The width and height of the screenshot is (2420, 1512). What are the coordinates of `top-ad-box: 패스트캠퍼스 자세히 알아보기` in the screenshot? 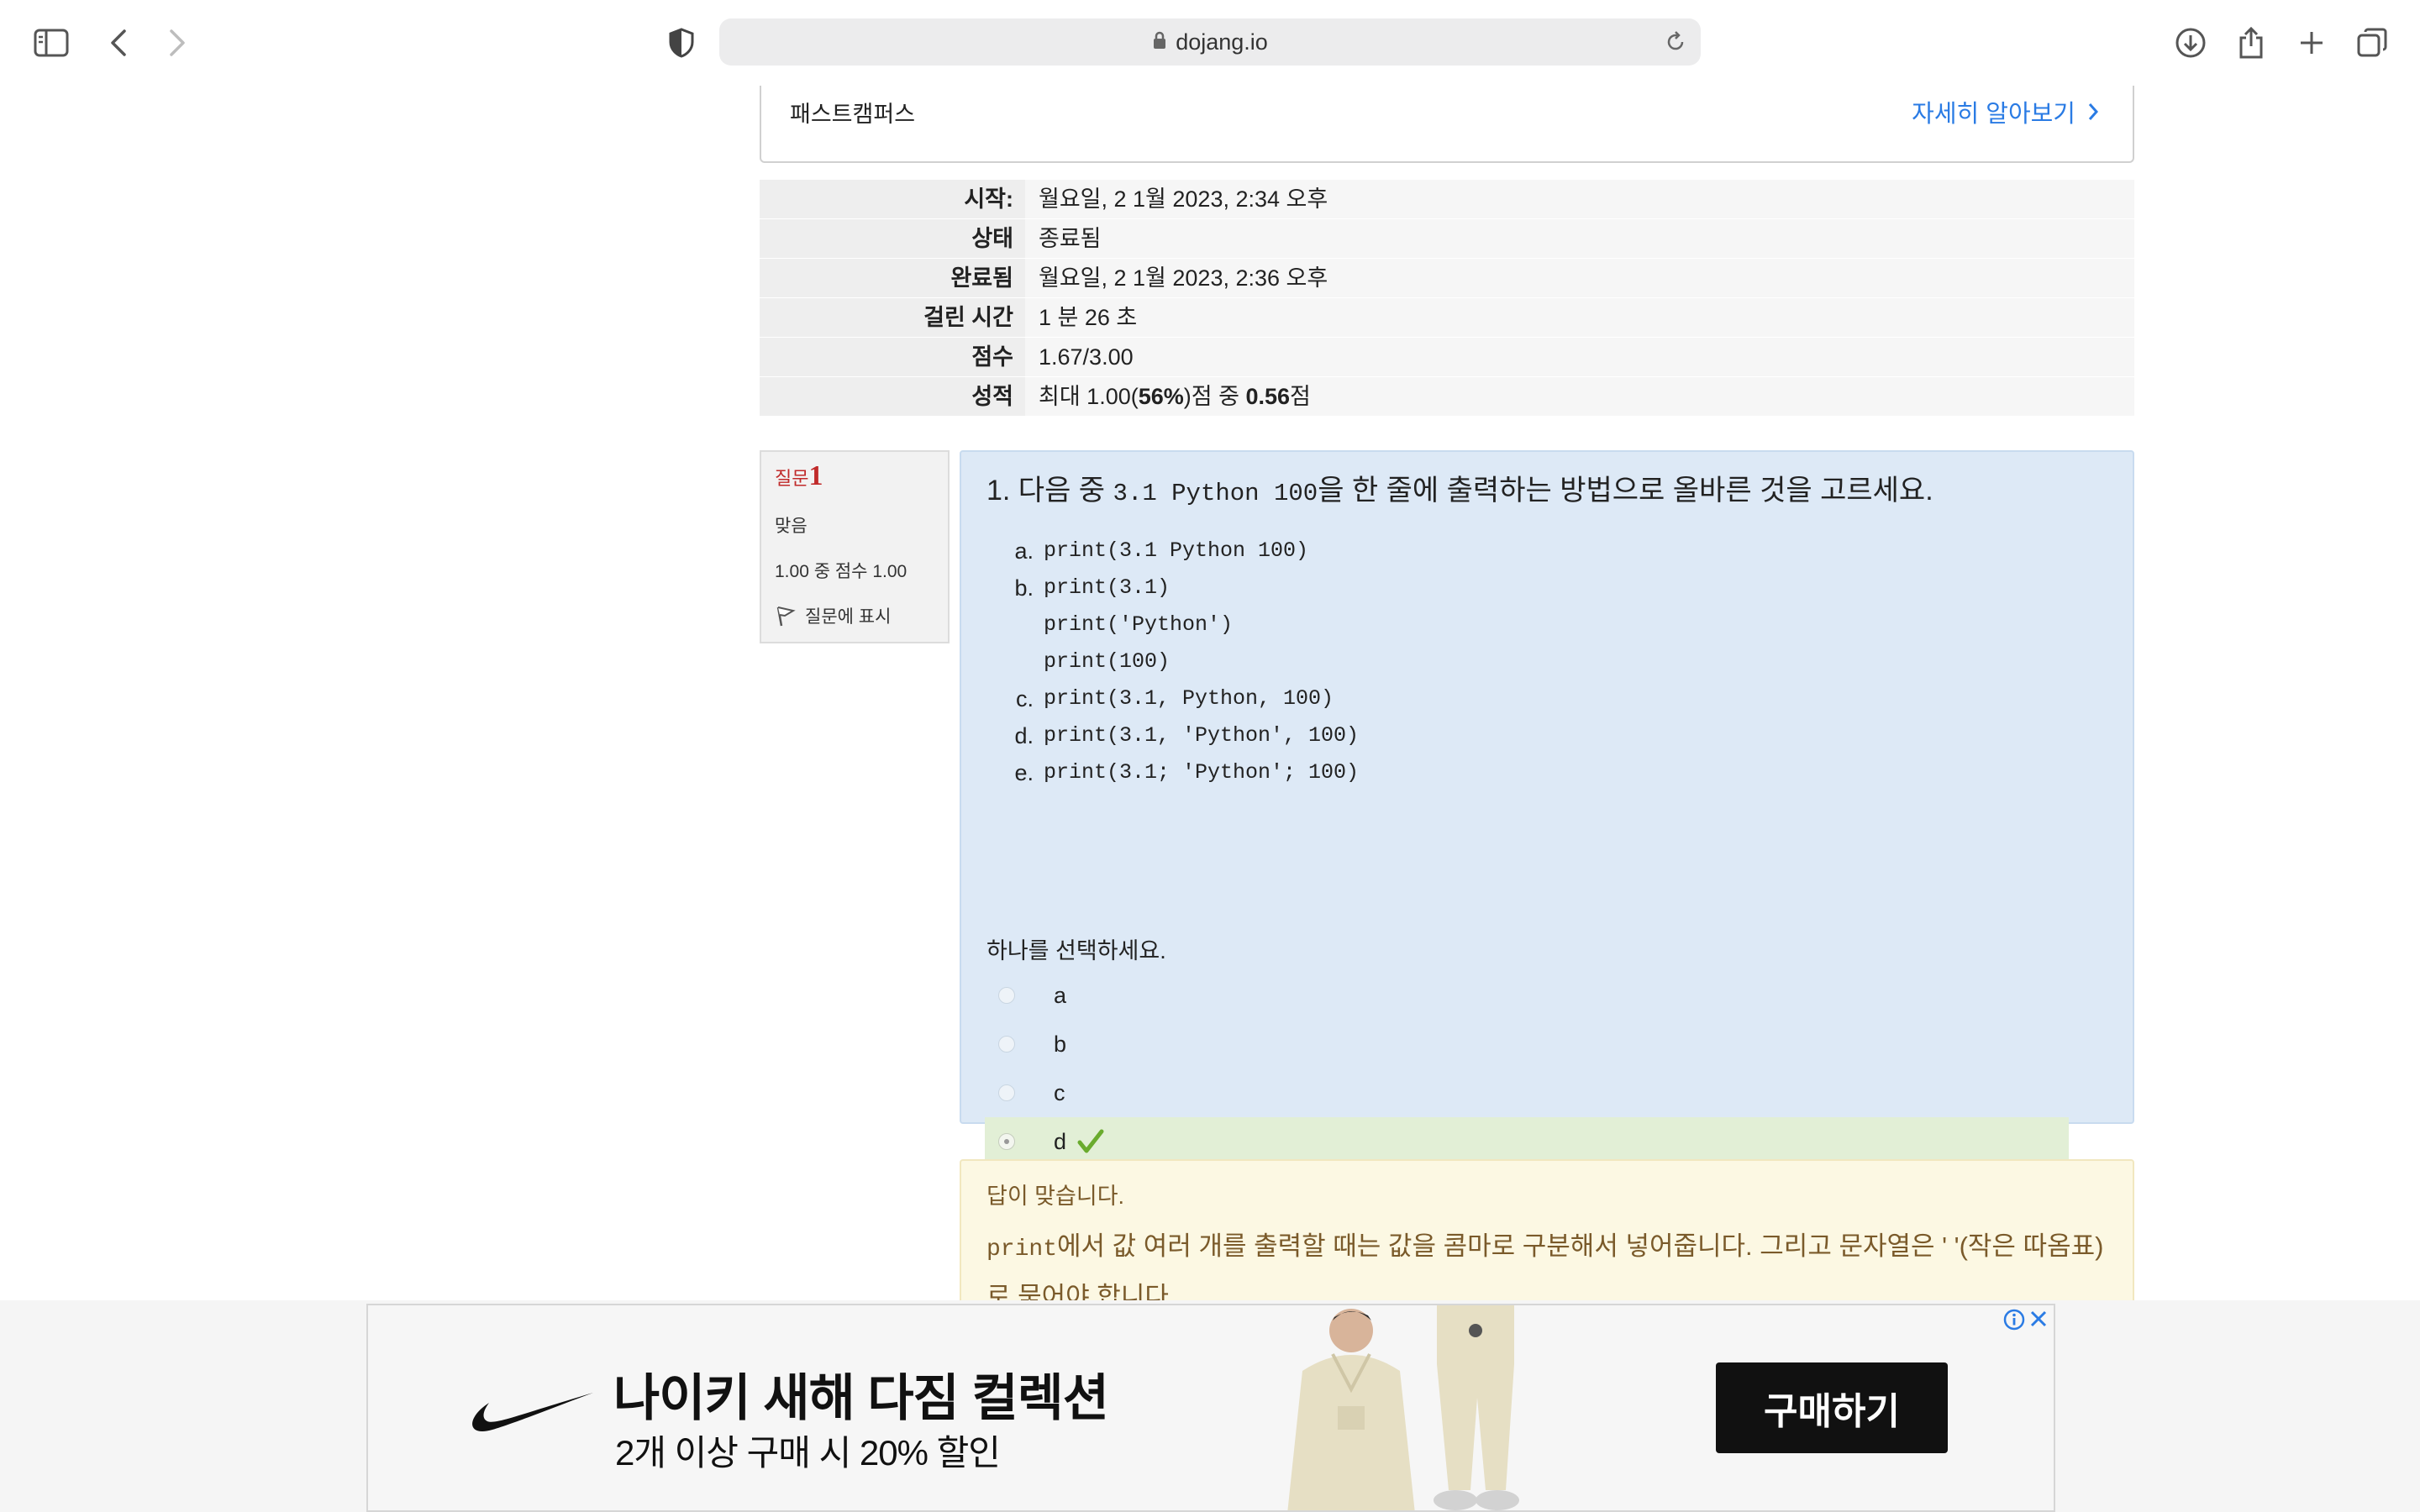 It's located at (1447, 124).